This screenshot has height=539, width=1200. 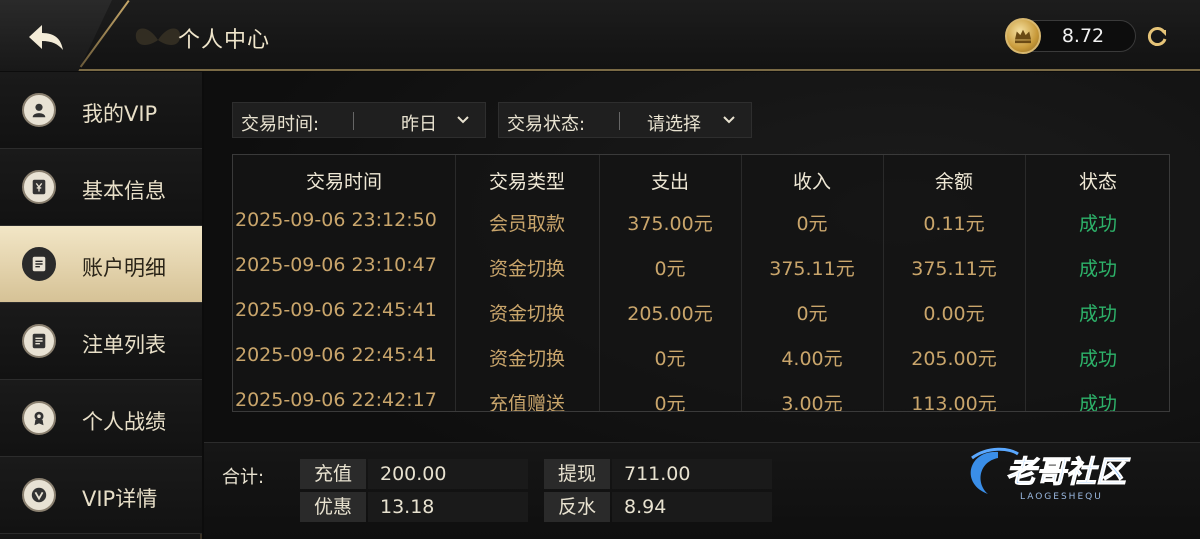 I want to click on ledger-icon, so click(x=39, y=264).